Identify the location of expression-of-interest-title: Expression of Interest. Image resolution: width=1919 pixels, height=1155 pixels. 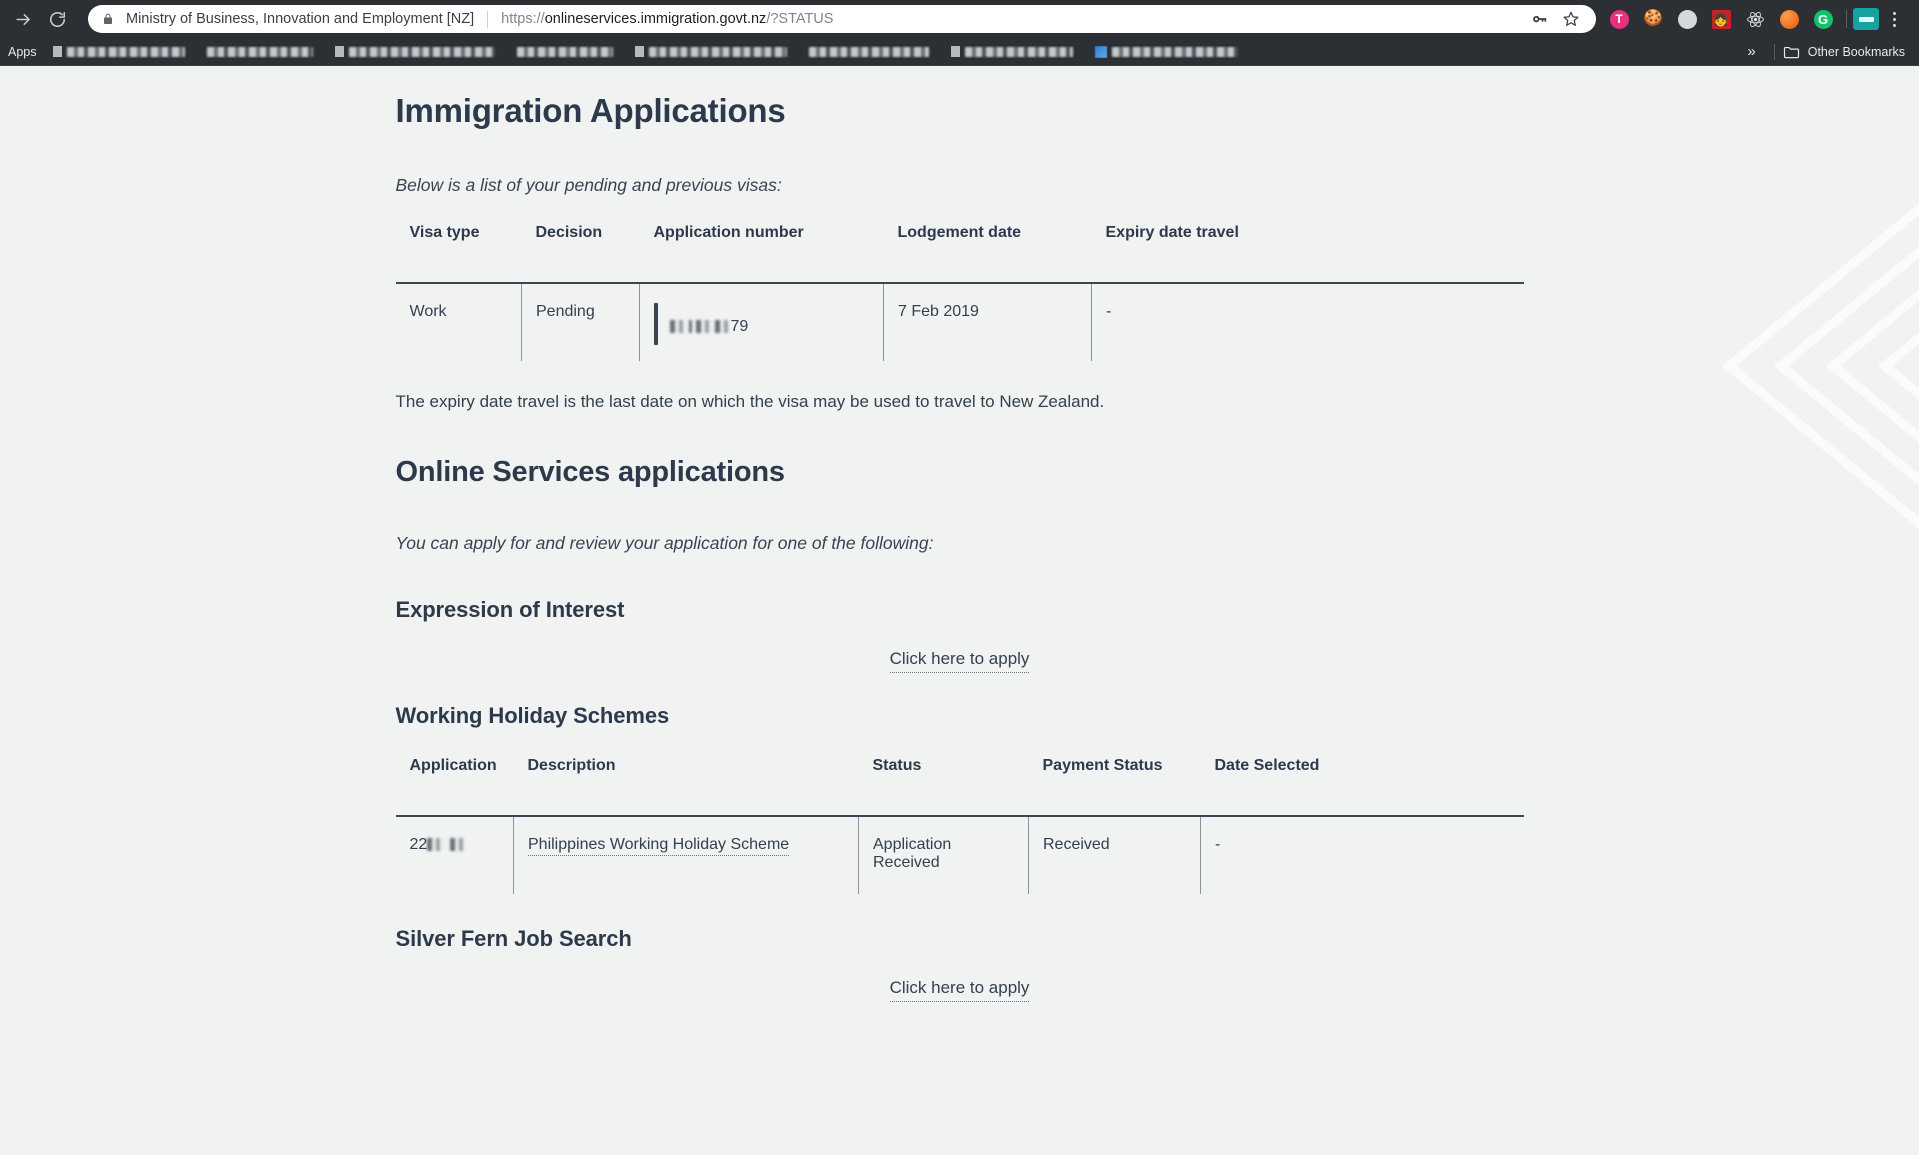
(510, 610).